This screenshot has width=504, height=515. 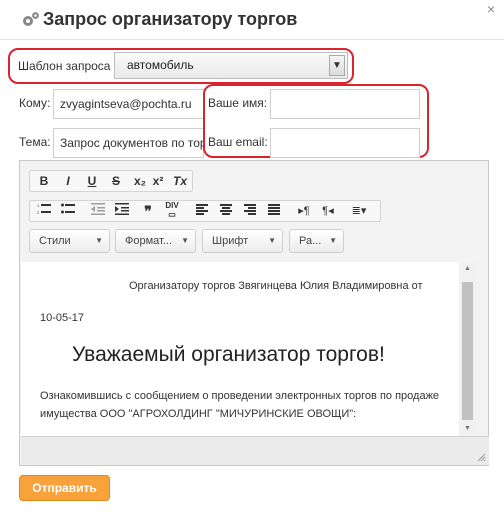 I want to click on bulleted-list-icon, so click(x=68, y=211).